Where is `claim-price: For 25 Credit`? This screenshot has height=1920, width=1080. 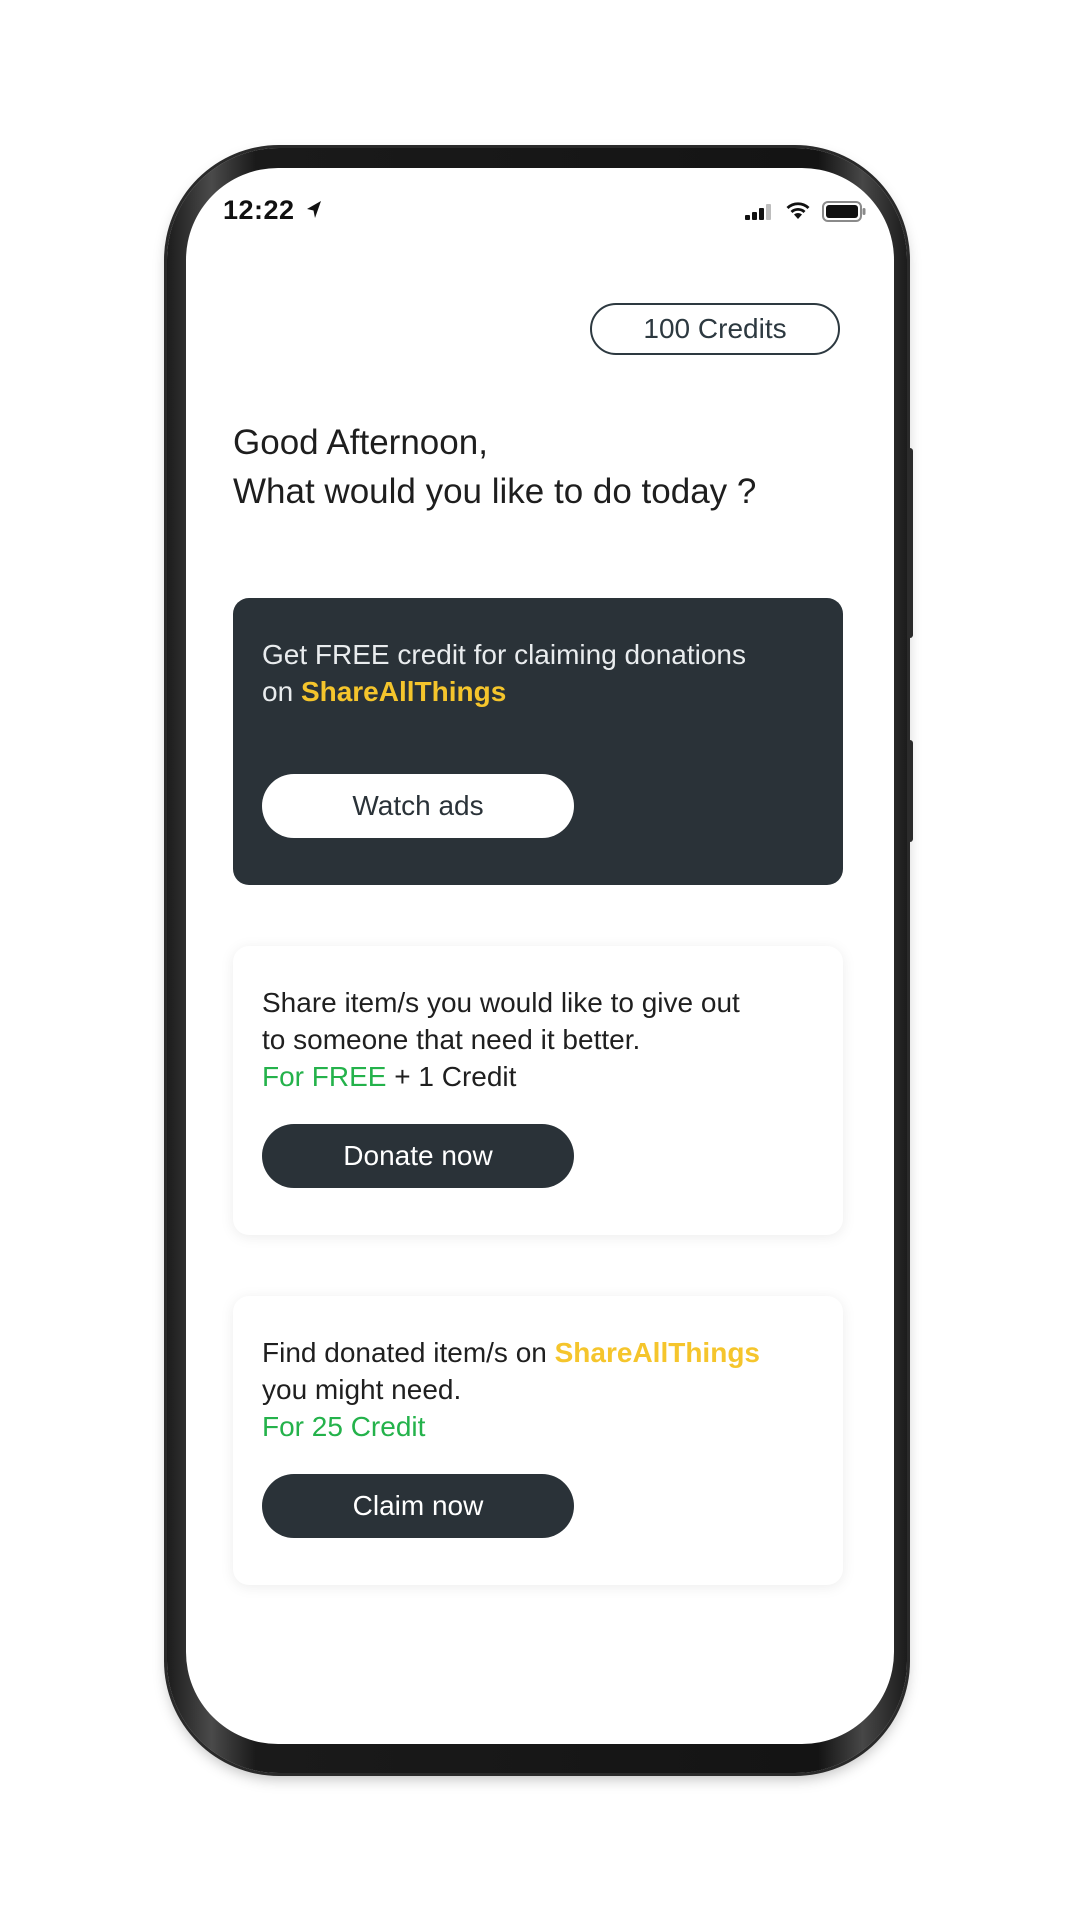
claim-price: For 25 Credit is located at coordinates (344, 1426).